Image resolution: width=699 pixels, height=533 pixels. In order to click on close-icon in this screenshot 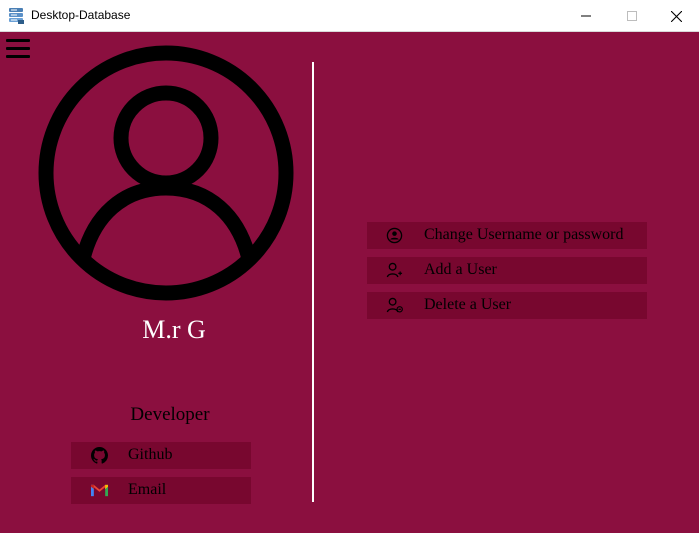, I will do `click(676, 16)`.